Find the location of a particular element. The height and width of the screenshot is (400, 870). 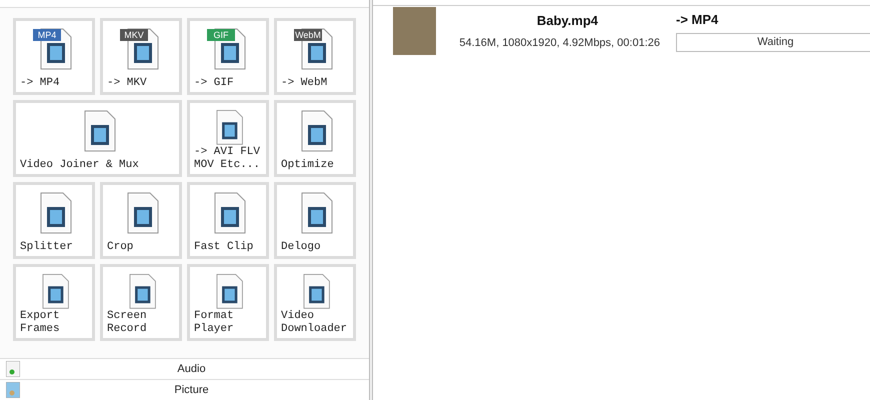

section-header: Picture is located at coordinates (184, 389).